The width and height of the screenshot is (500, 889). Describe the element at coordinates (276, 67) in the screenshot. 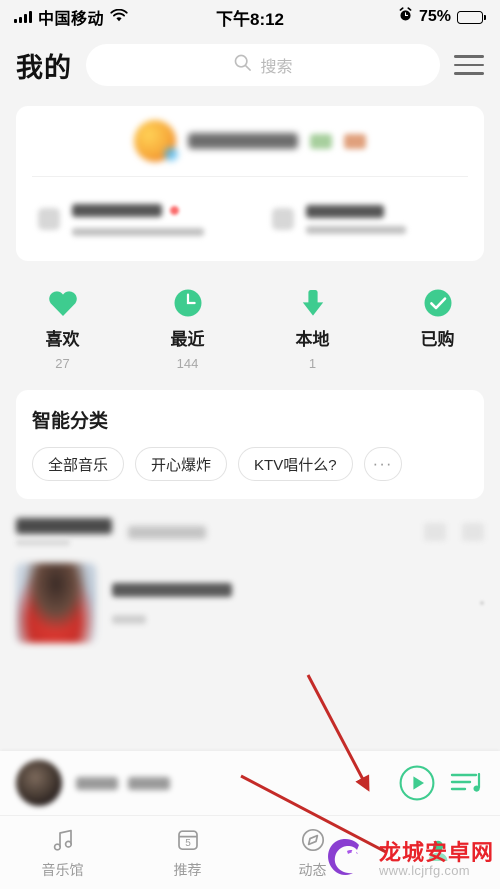

I see `search-placeholder: 搜索` at that location.